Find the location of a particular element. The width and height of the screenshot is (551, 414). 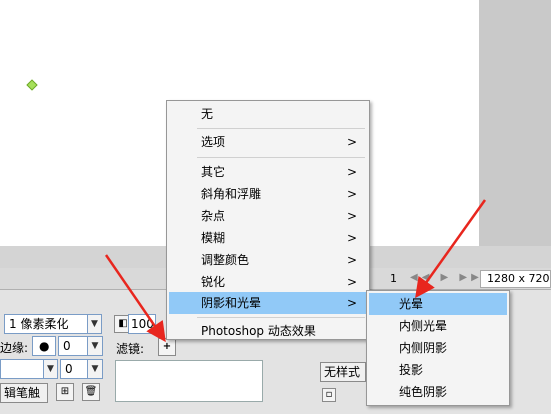

document-size-button: 1280 x 720 is located at coordinates (515, 279).